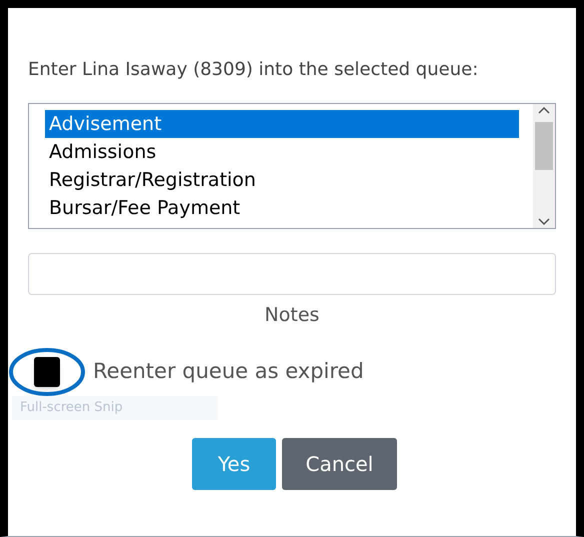  Describe the element at coordinates (282, 180) in the screenshot. I see `queue-option: Registrar/Registration` at that location.